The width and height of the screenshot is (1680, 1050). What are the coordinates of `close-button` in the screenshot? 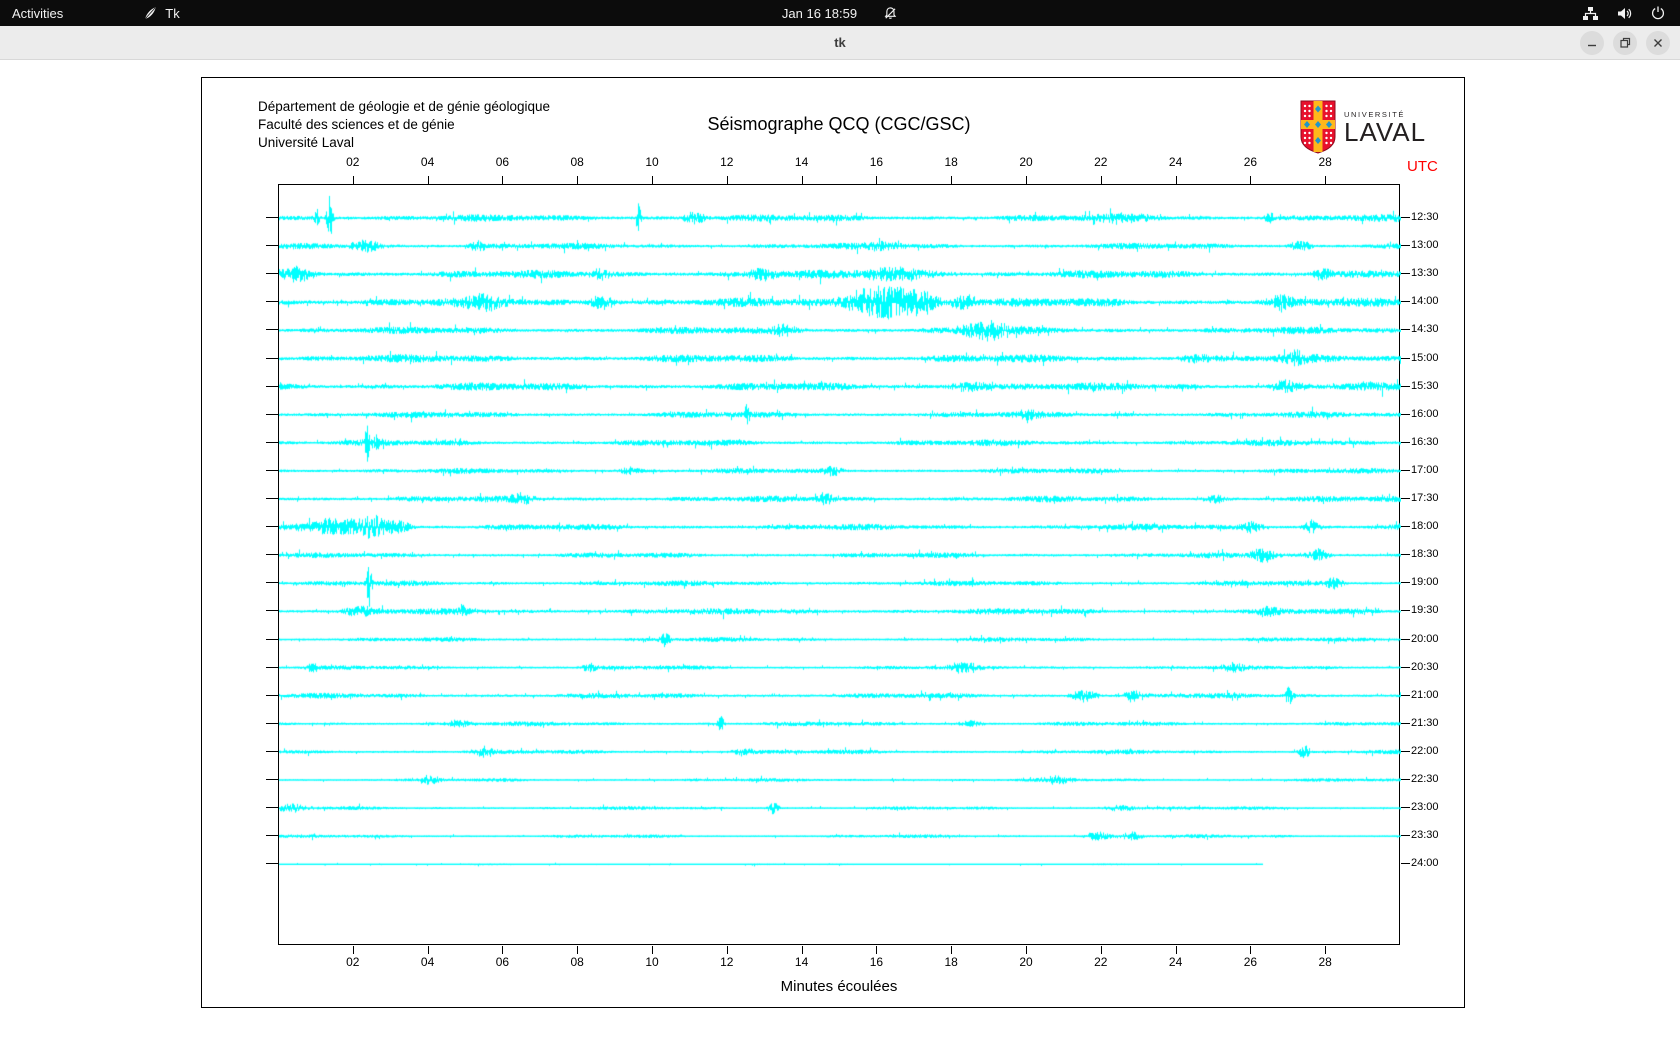 It's located at (1658, 43).